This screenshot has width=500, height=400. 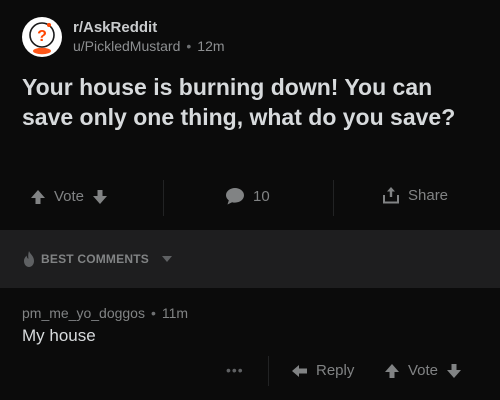 I want to click on reply-arrow-icon, so click(x=300, y=371).